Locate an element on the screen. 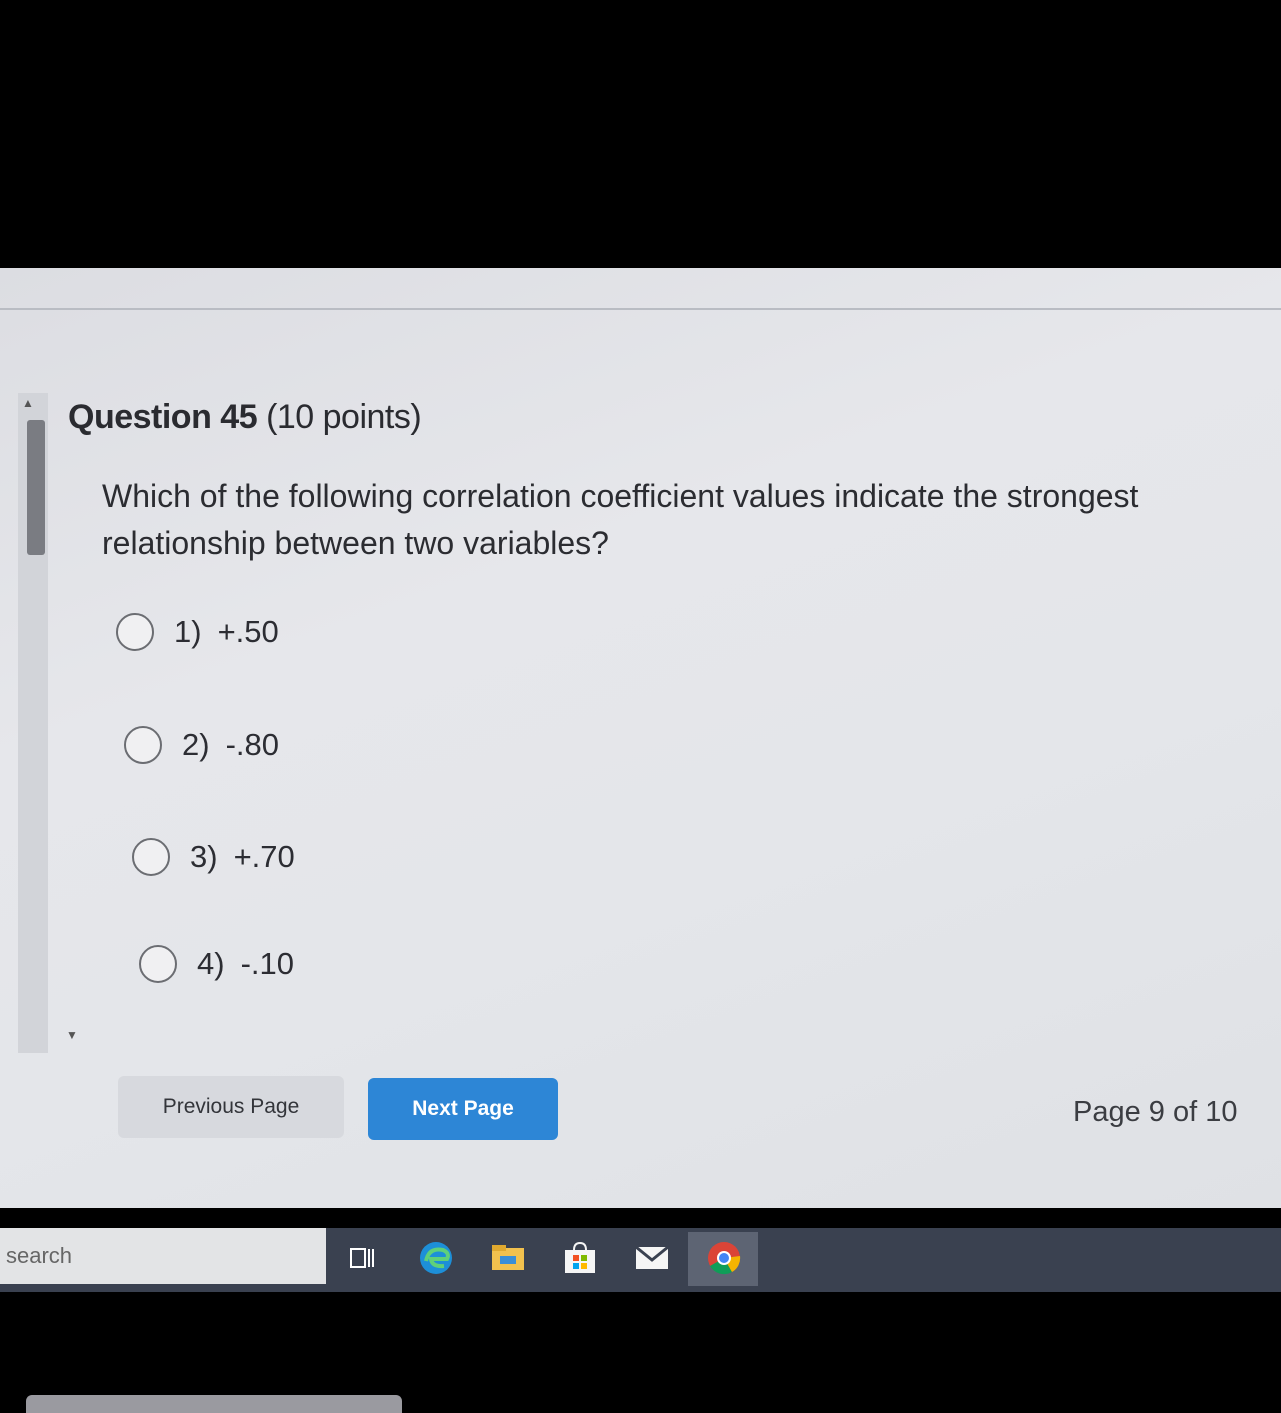  answer-option-1: 1) +.50 is located at coordinates (197, 632).